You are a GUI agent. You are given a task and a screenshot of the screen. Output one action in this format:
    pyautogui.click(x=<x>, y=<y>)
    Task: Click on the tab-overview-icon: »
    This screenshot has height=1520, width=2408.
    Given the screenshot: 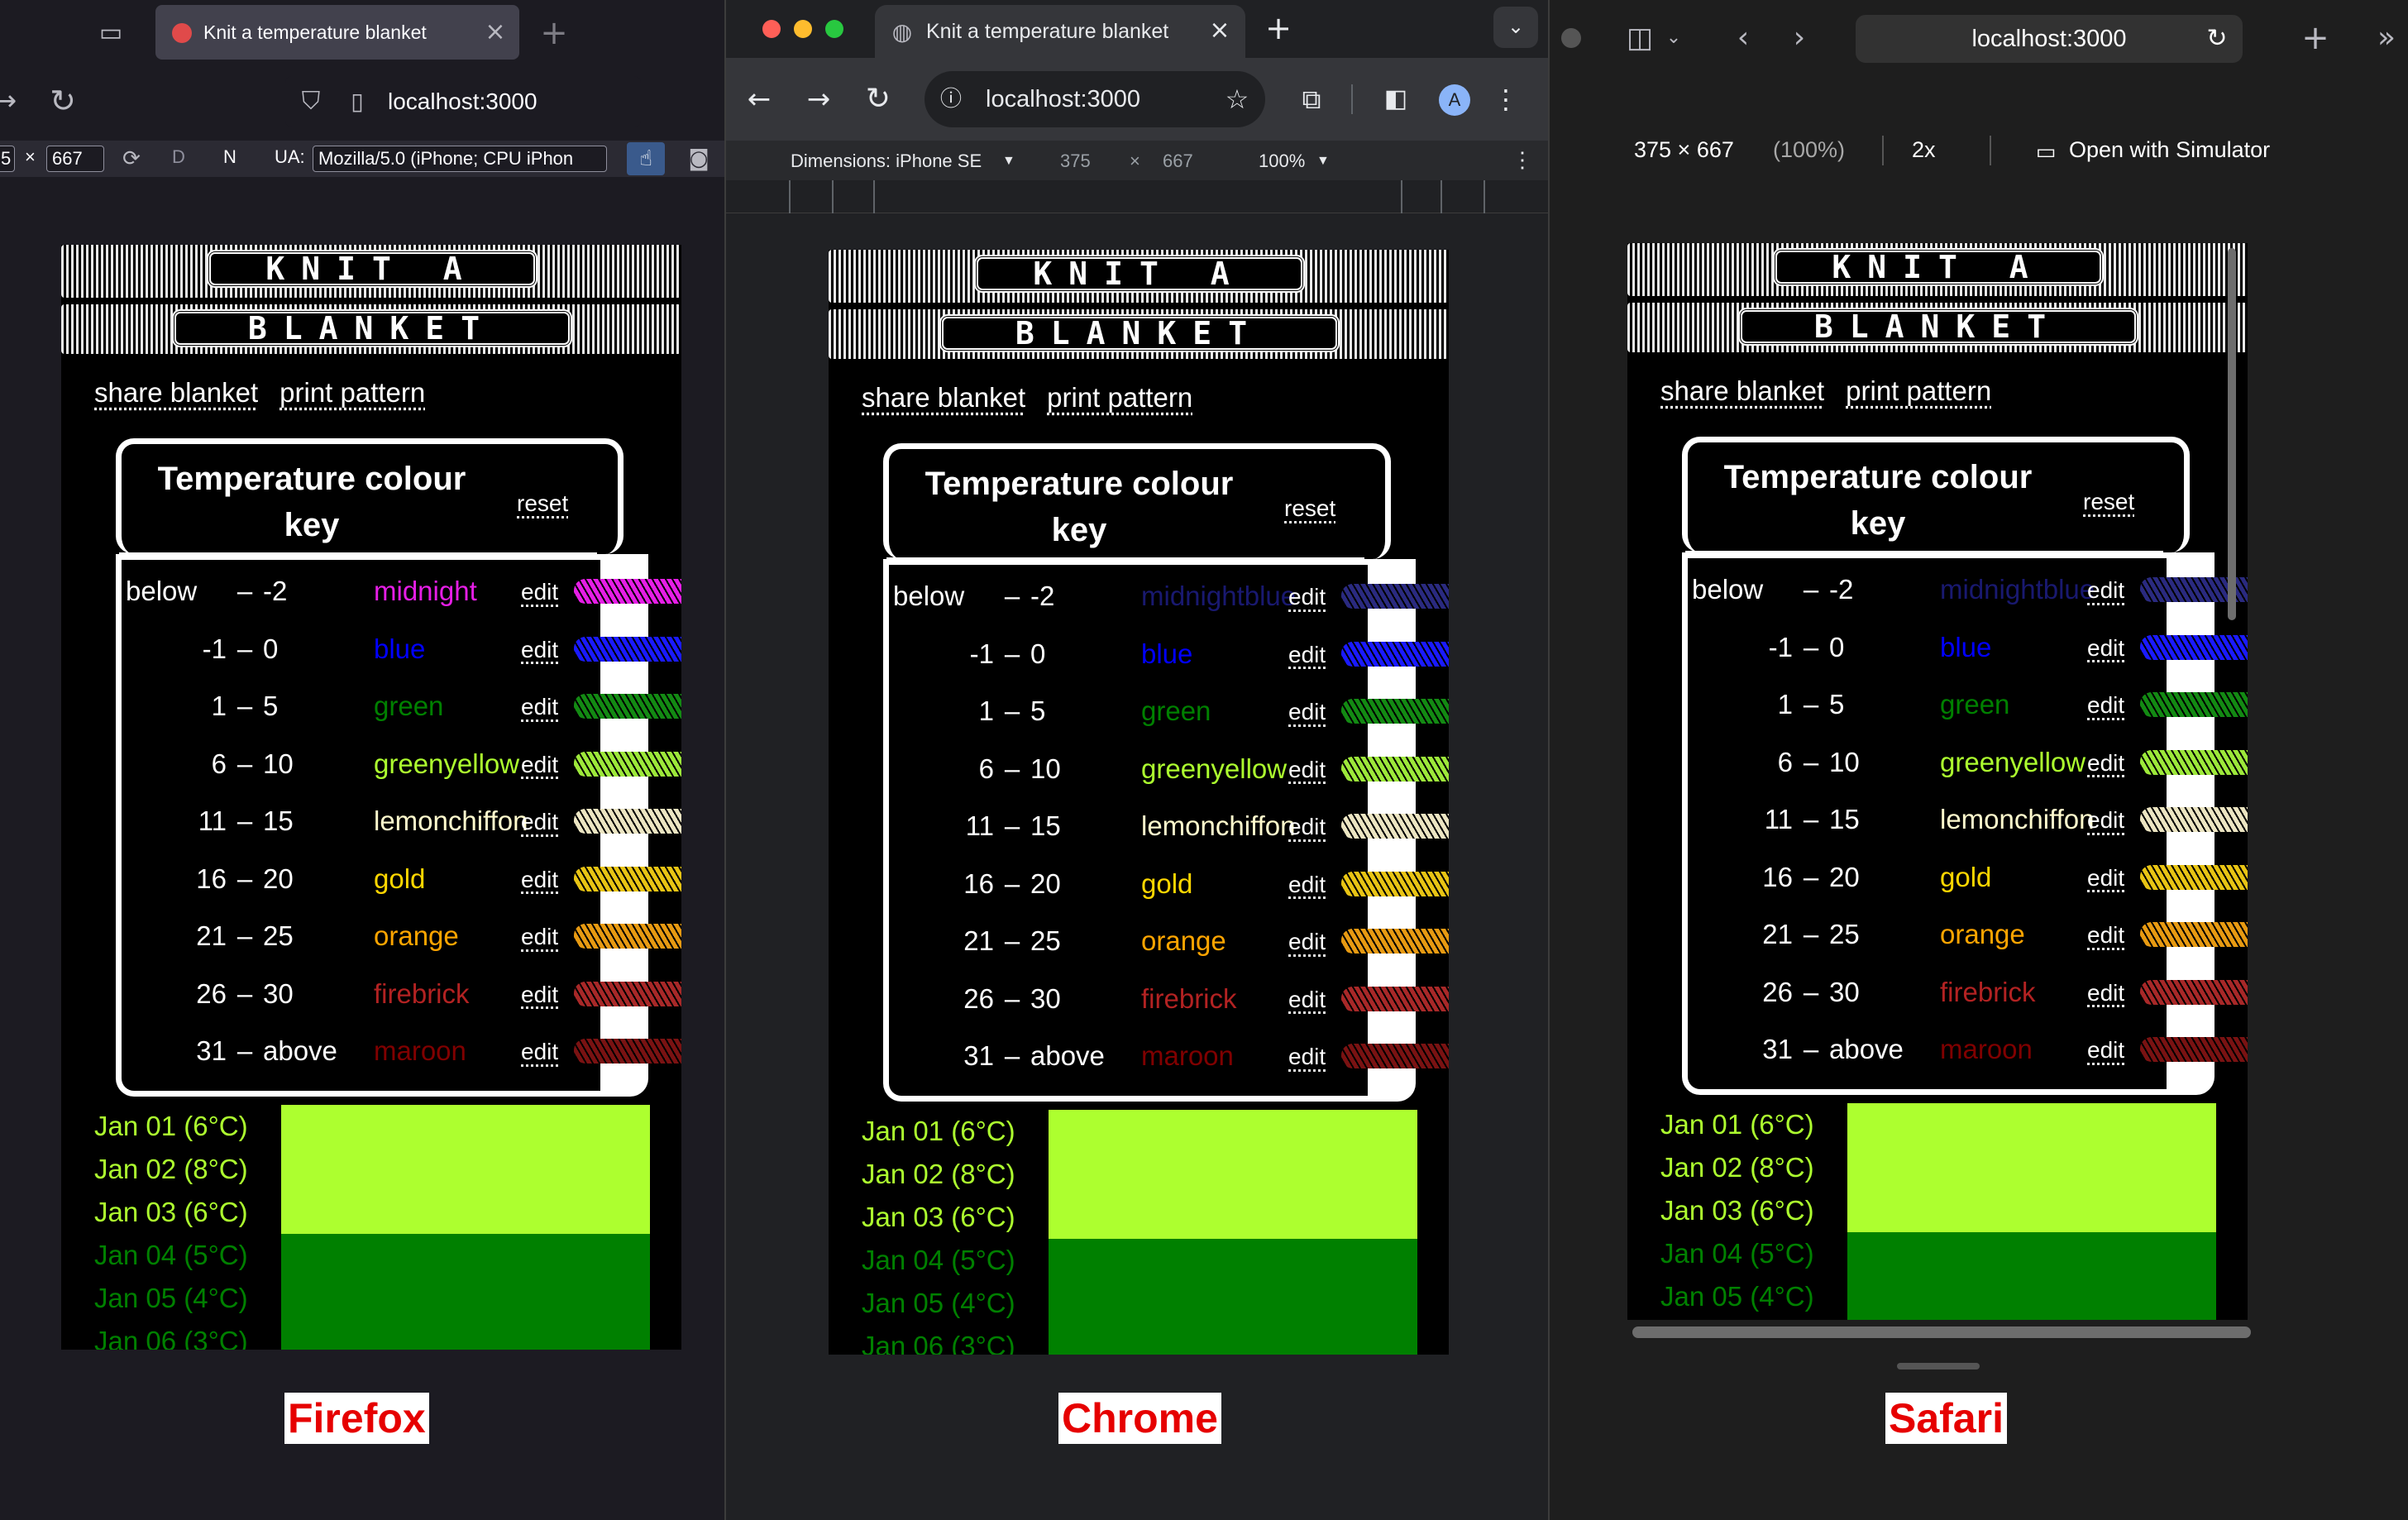 What is the action you would take?
    pyautogui.click(x=2386, y=38)
    